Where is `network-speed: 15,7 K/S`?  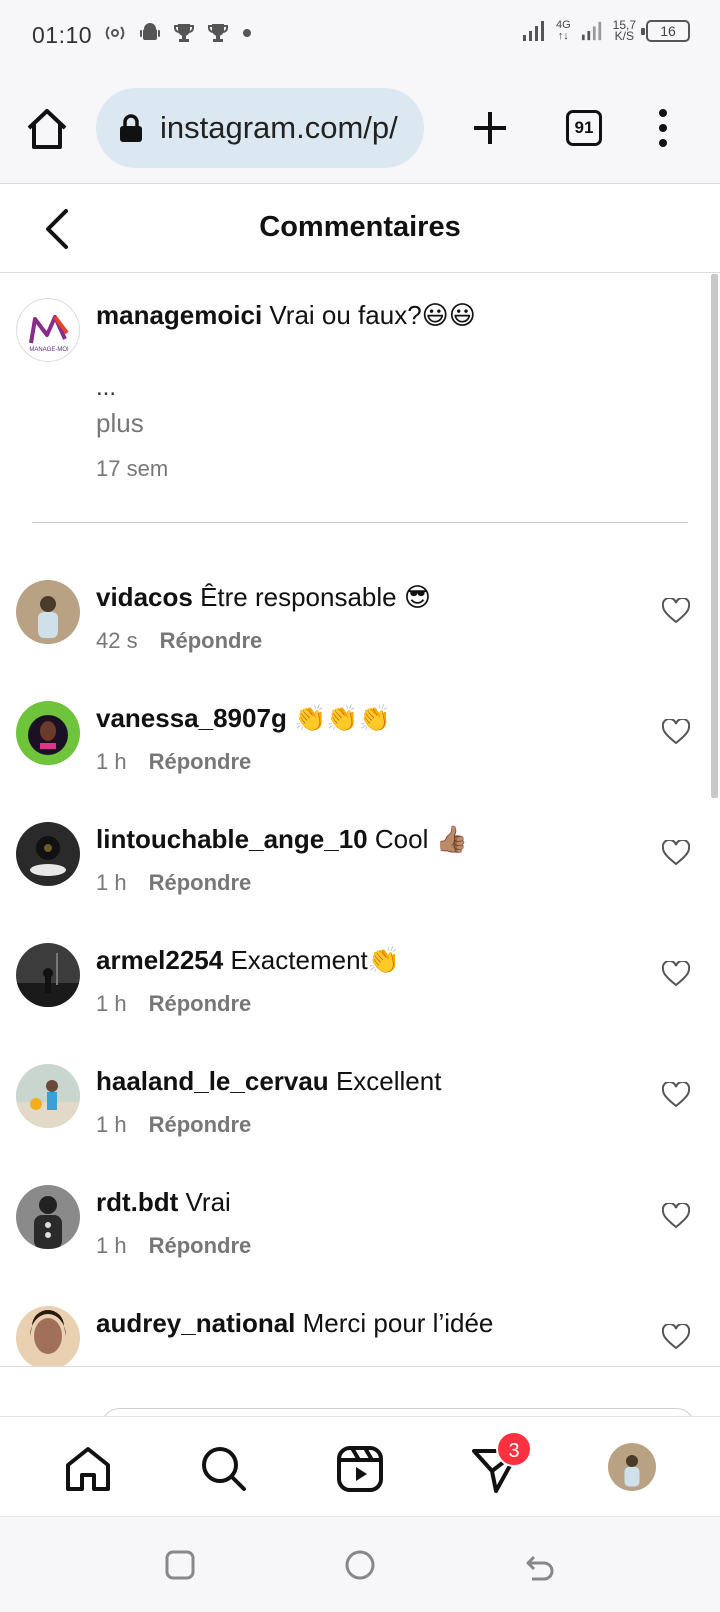
network-speed: 15,7 K/S is located at coordinates (624, 30).